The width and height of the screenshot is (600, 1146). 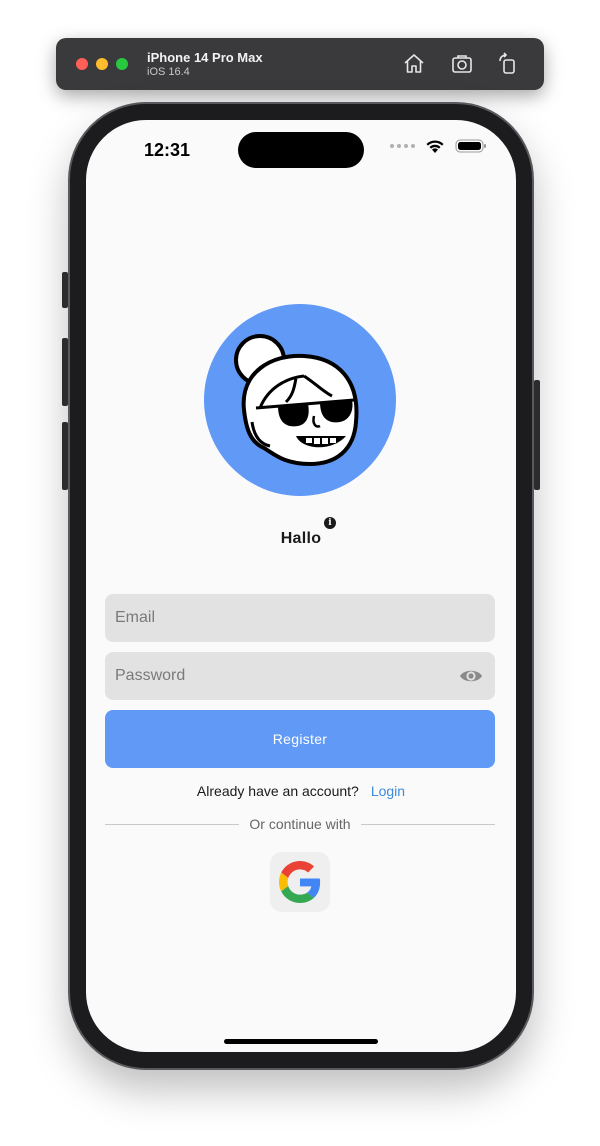 I want to click on home-indicator, so click(x=301, y=1041).